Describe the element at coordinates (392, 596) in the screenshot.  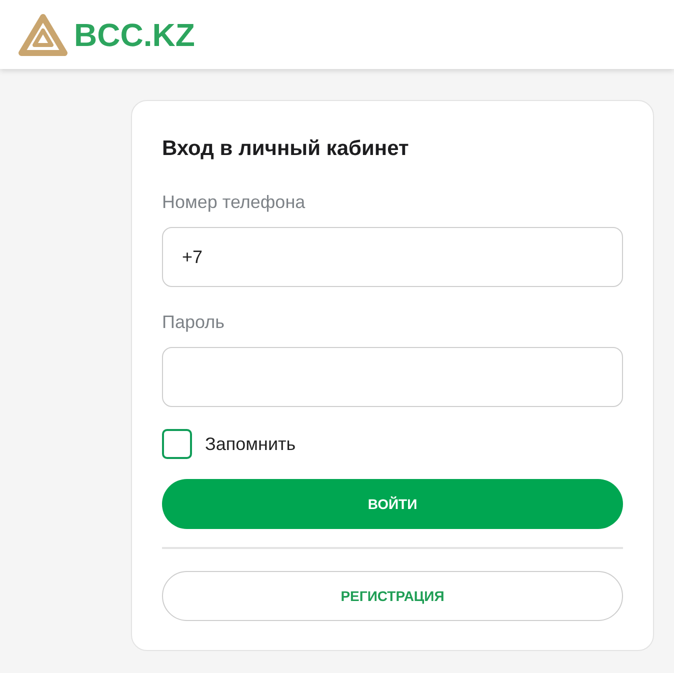
I see `register-button: РЕГИСТРАЦИЯ` at that location.